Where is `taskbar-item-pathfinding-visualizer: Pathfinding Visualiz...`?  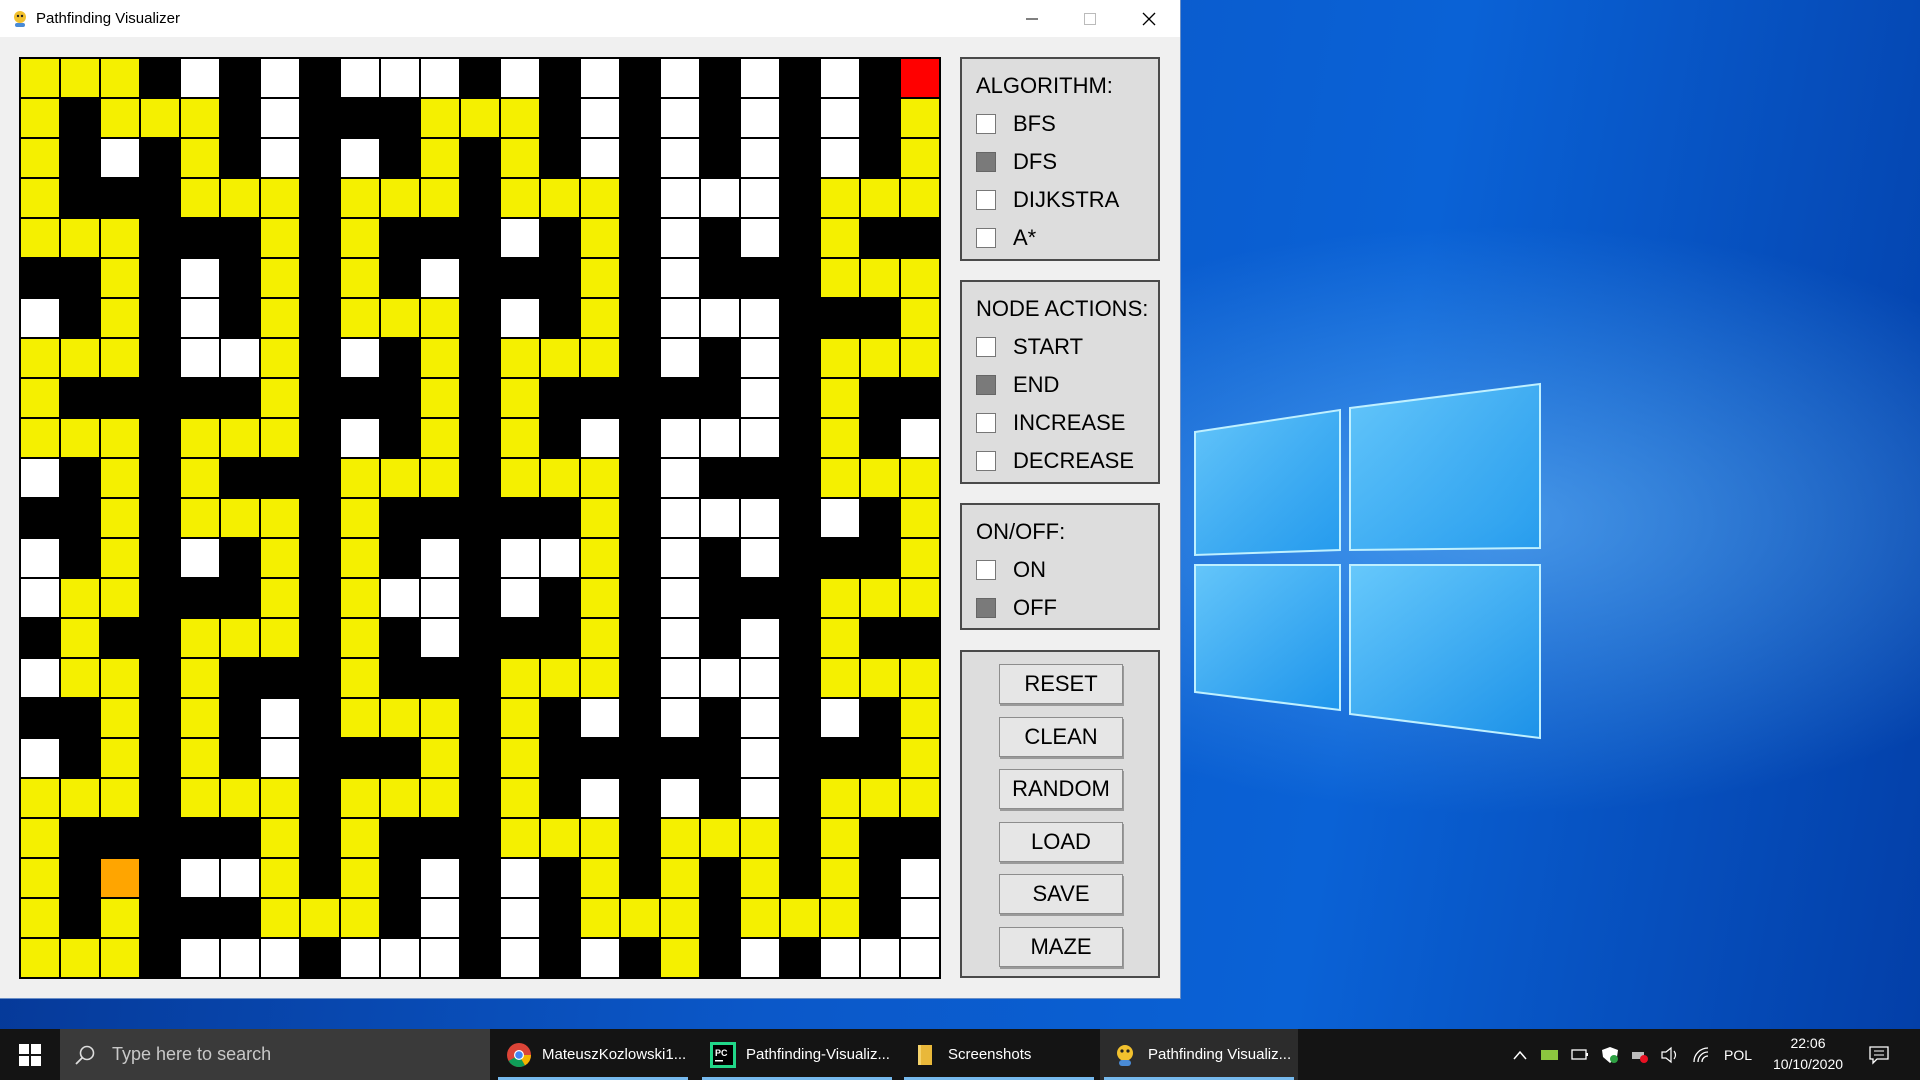
taskbar-item-pathfinding-visualizer: Pathfinding Visualiz... is located at coordinates (1199, 1054).